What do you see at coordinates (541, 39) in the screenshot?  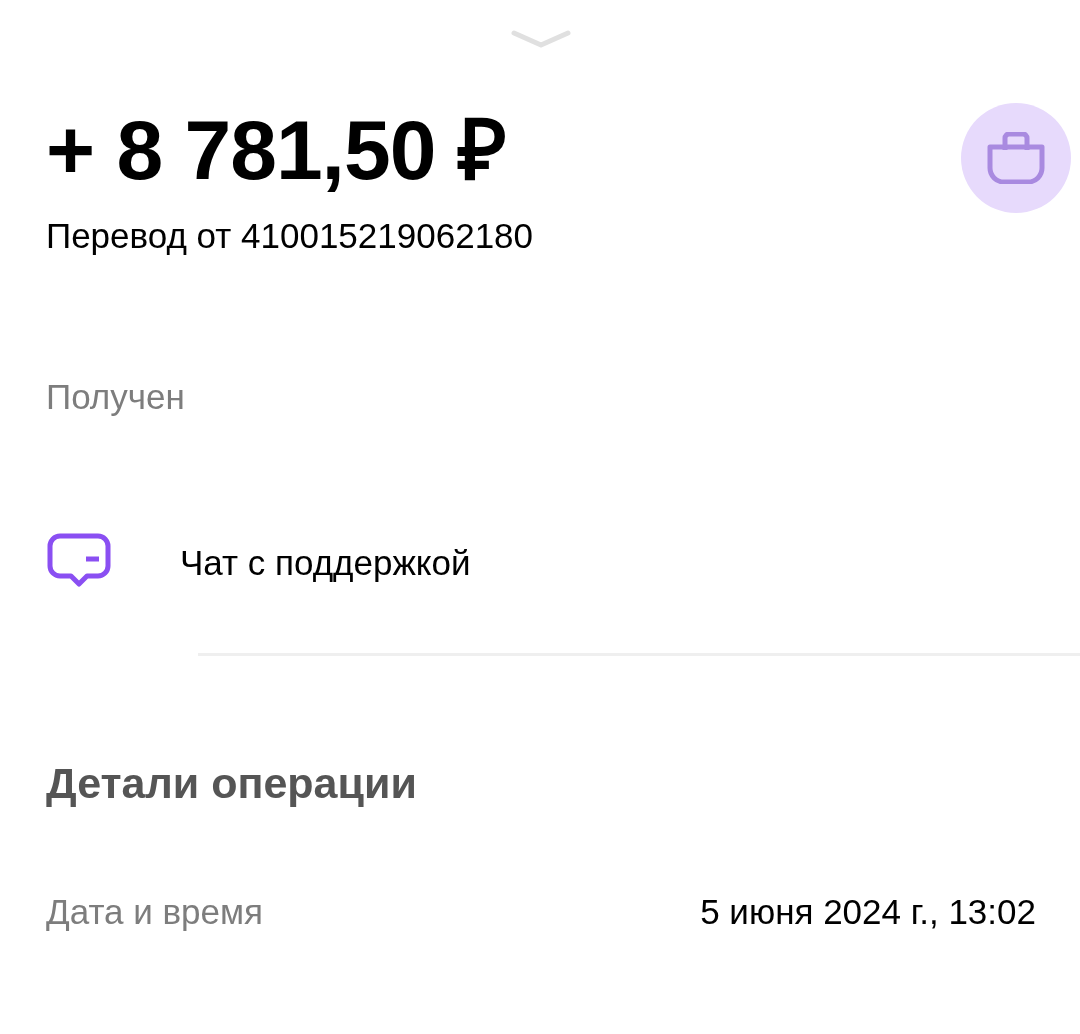 I see `collapse-handle-icon` at bounding box center [541, 39].